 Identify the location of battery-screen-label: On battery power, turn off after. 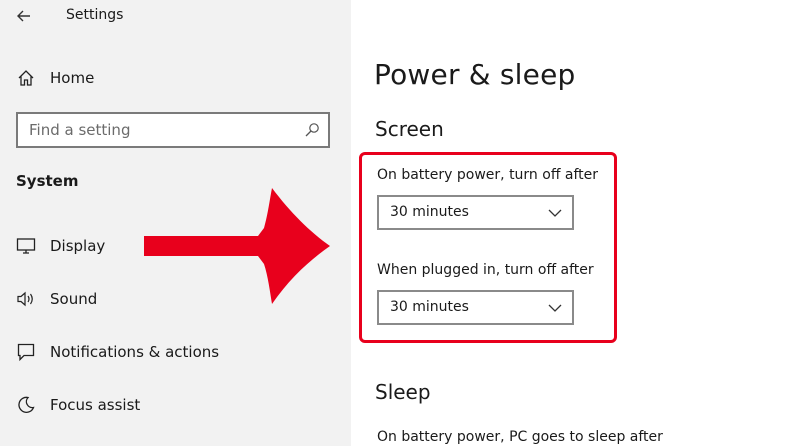
(488, 175).